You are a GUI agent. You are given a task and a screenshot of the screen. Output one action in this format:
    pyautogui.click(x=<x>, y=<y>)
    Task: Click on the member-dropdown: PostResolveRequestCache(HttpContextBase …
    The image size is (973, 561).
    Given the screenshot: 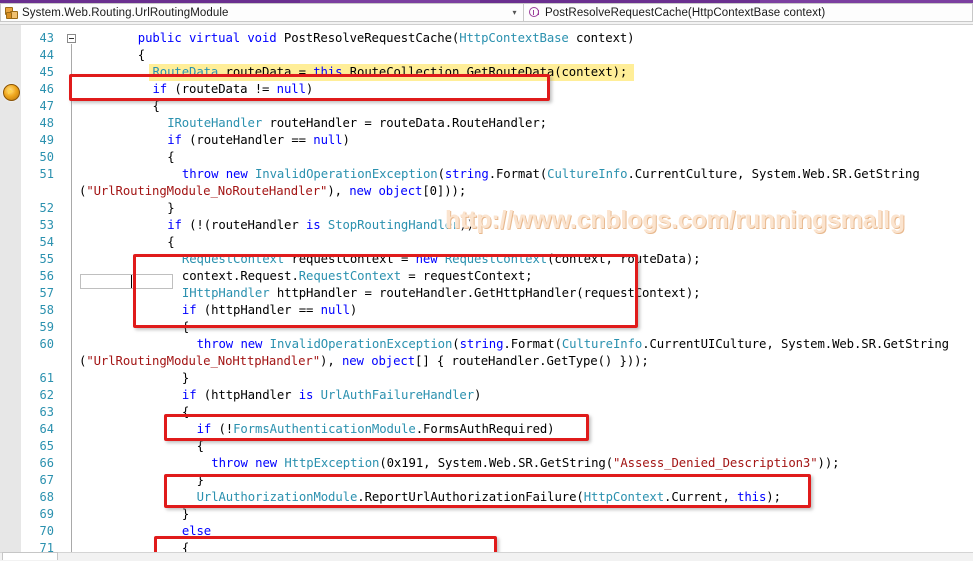 What is the action you would take?
    pyautogui.click(x=748, y=12)
    